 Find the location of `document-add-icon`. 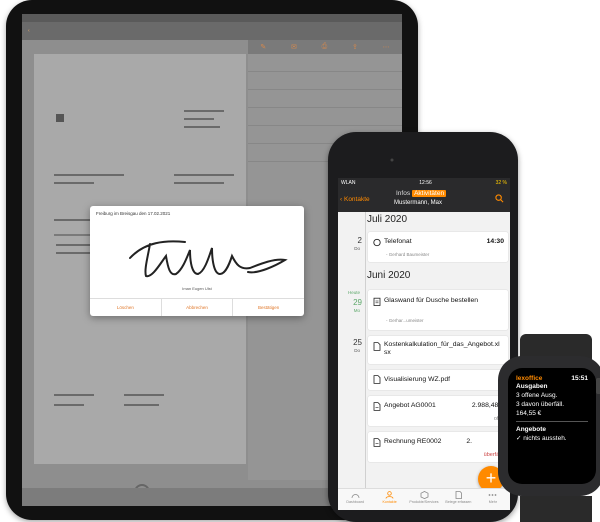

document-add-icon is located at coordinates (458, 495).